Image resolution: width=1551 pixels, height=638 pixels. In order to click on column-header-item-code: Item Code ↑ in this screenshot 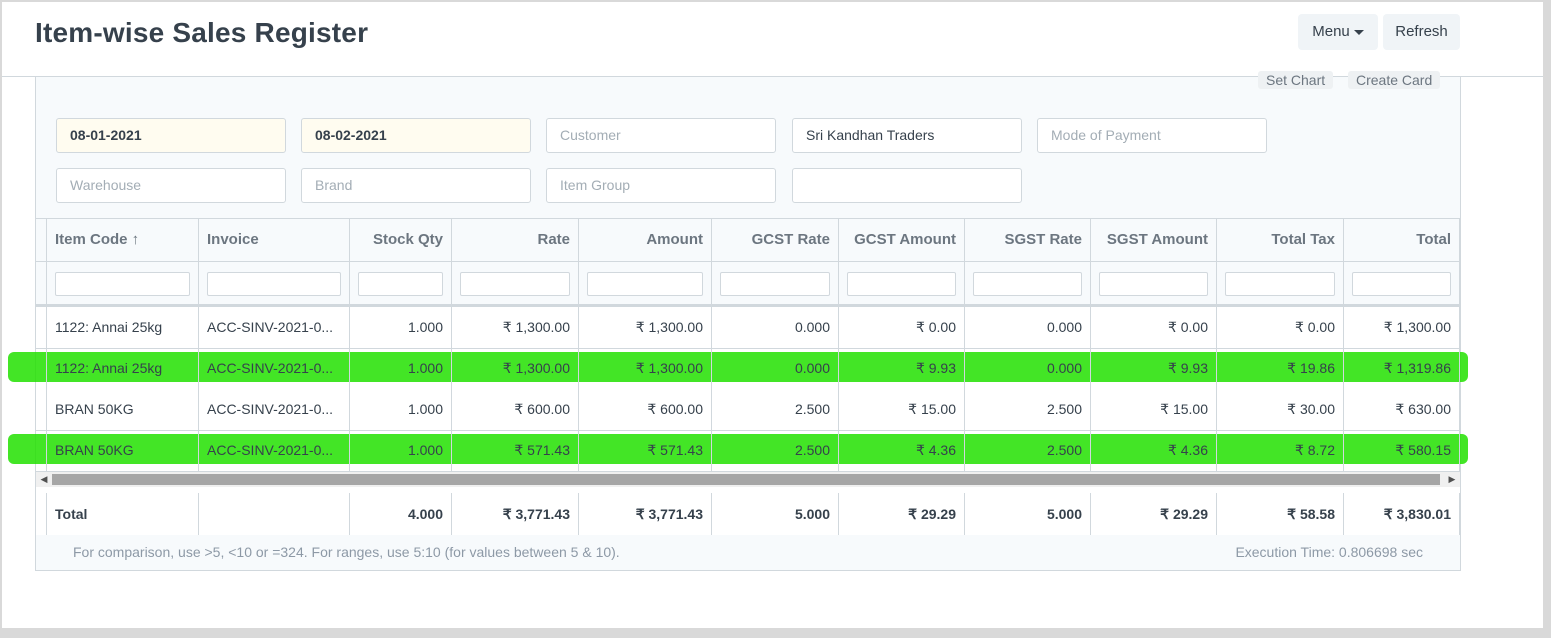, I will do `click(123, 240)`.